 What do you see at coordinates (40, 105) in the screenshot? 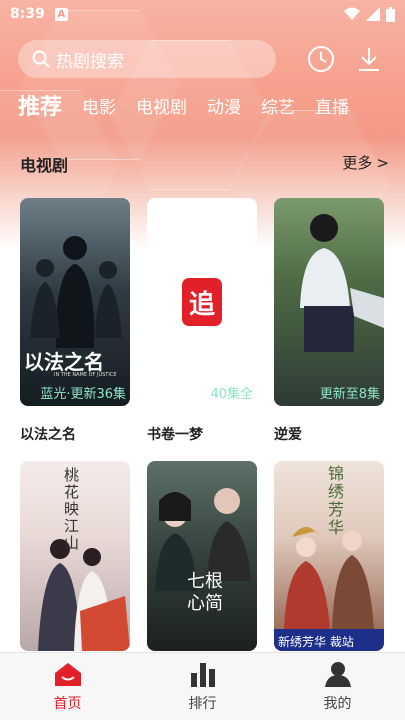
I see `tab-recommend: 推荐` at bounding box center [40, 105].